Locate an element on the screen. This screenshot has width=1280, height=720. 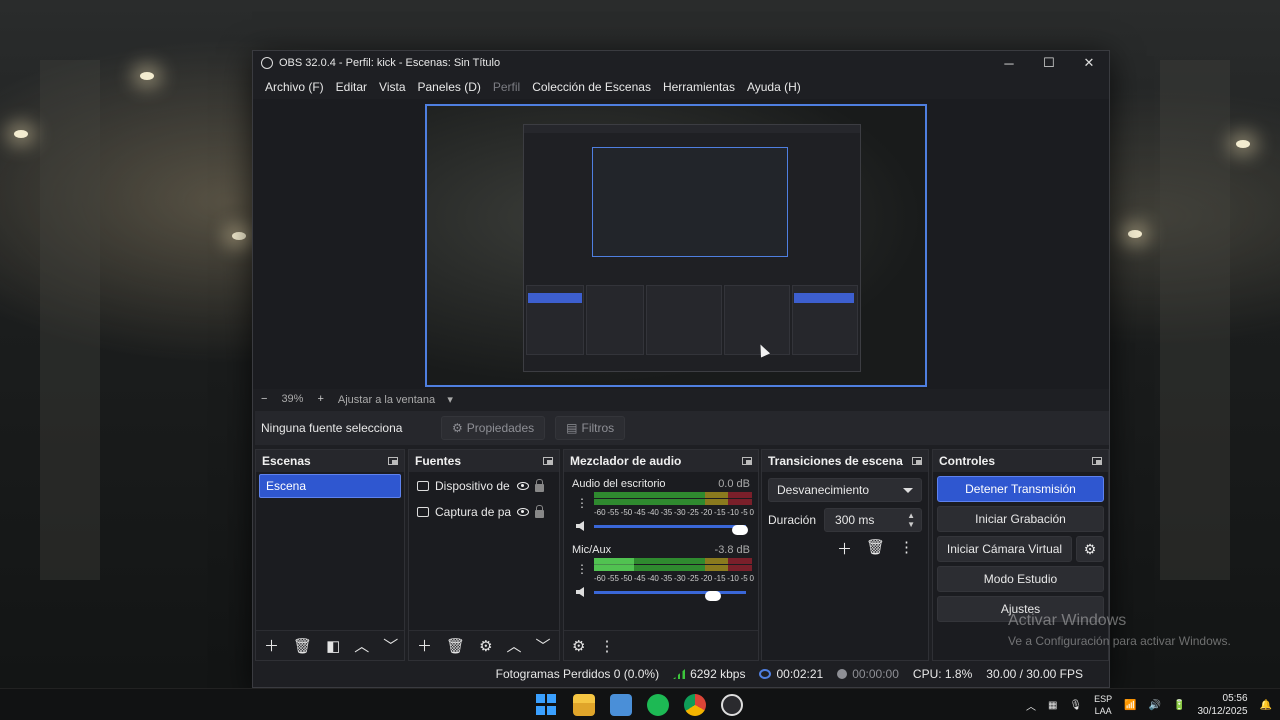
menu-editar: Editar is located at coordinates (351, 87).